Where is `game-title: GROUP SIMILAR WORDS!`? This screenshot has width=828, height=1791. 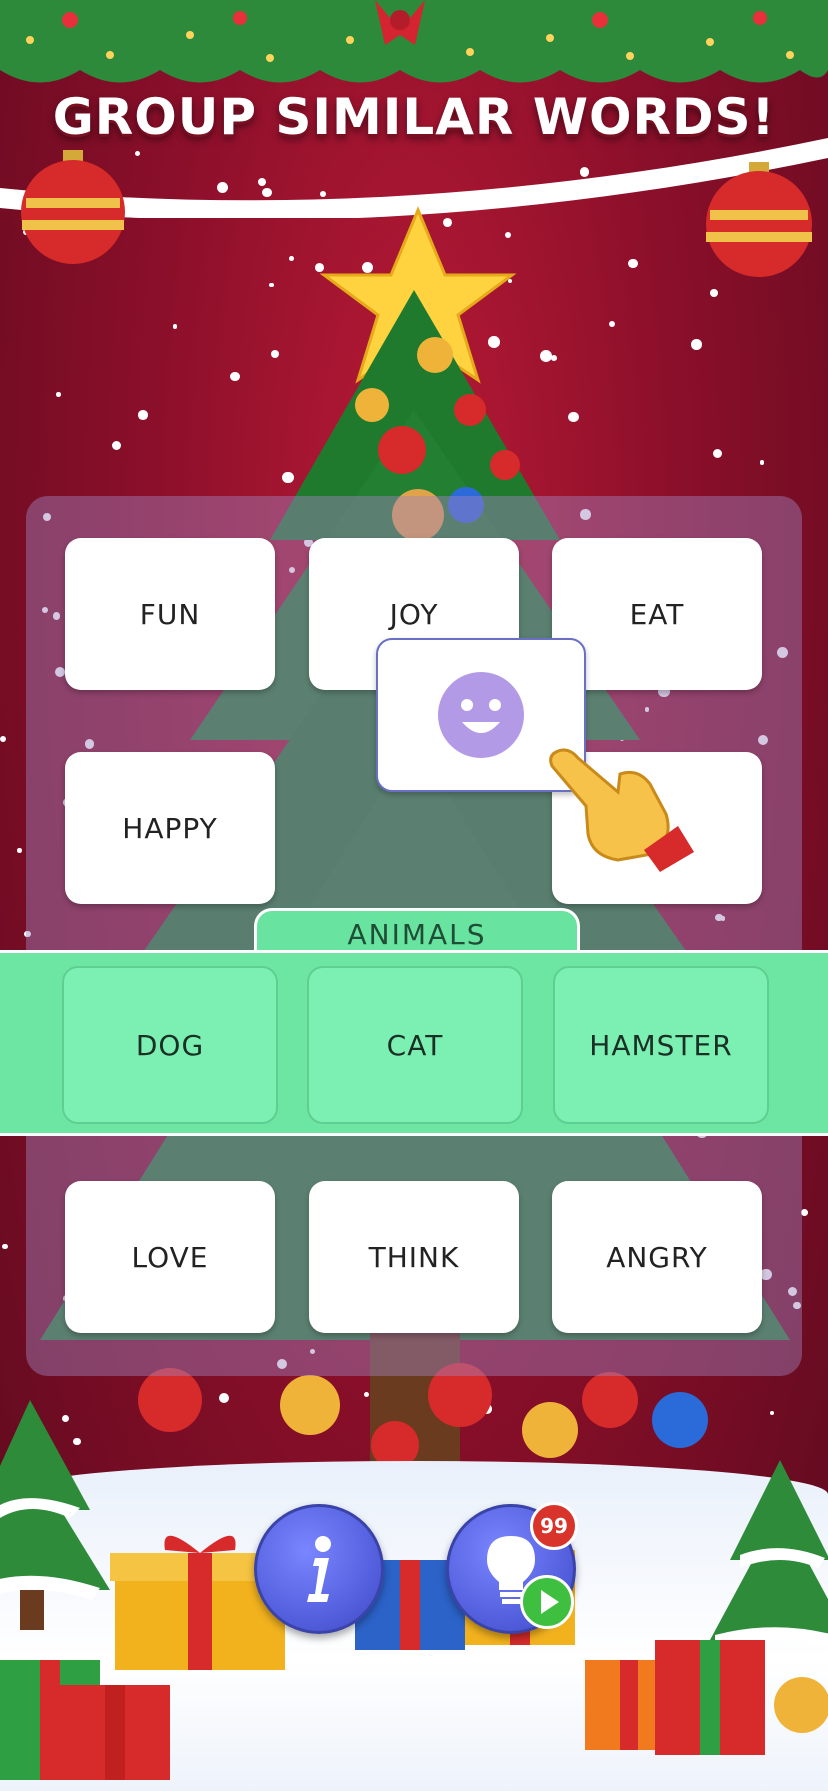
game-title: GROUP SIMILAR WORDS! is located at coordinates (414, 117).